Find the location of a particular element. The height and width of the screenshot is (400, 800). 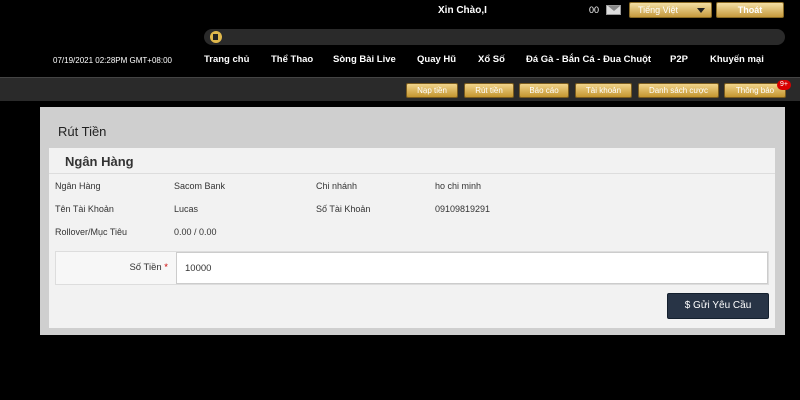

page-title: Rút Tiền is located at coordinates (82, 131).